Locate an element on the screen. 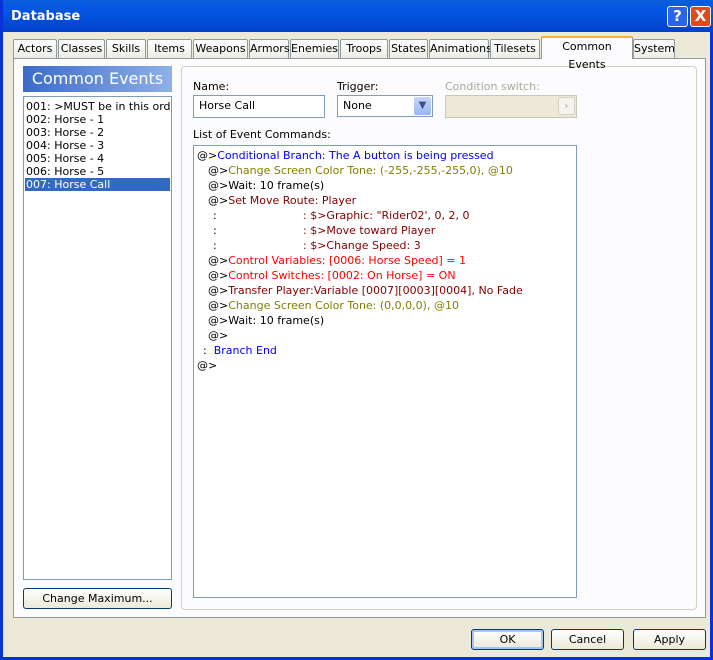 Image resolution: width=713 pixels, height=660 pixels. list-item: 003: Horse - 2 is located at coordinates (97, 132).